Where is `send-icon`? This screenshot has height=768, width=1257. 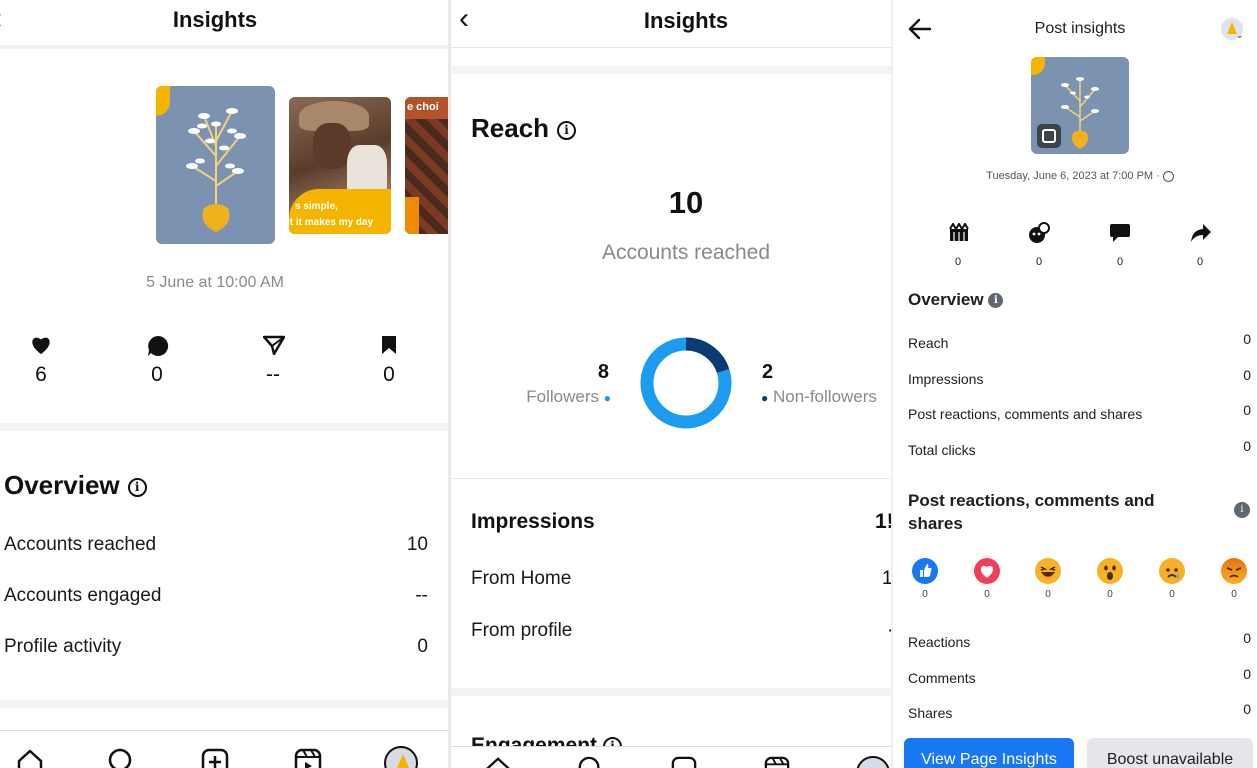 send-icon is located at coordinates (274, 345).